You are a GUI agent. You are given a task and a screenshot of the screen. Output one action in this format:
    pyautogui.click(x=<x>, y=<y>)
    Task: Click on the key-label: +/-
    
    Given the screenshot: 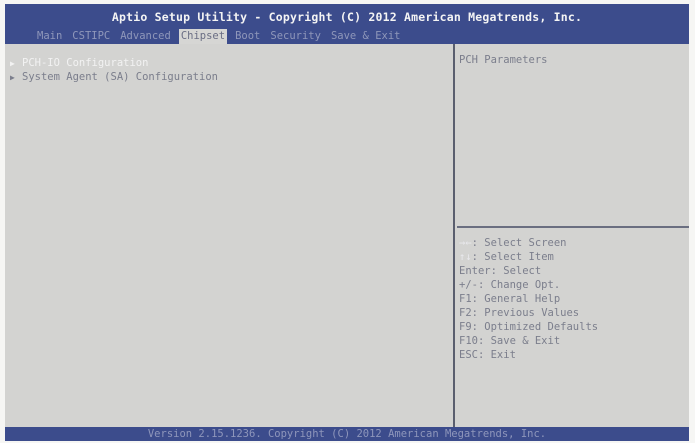 What is the action you would take?
    pyautogui.click(x=468, y=285)
    